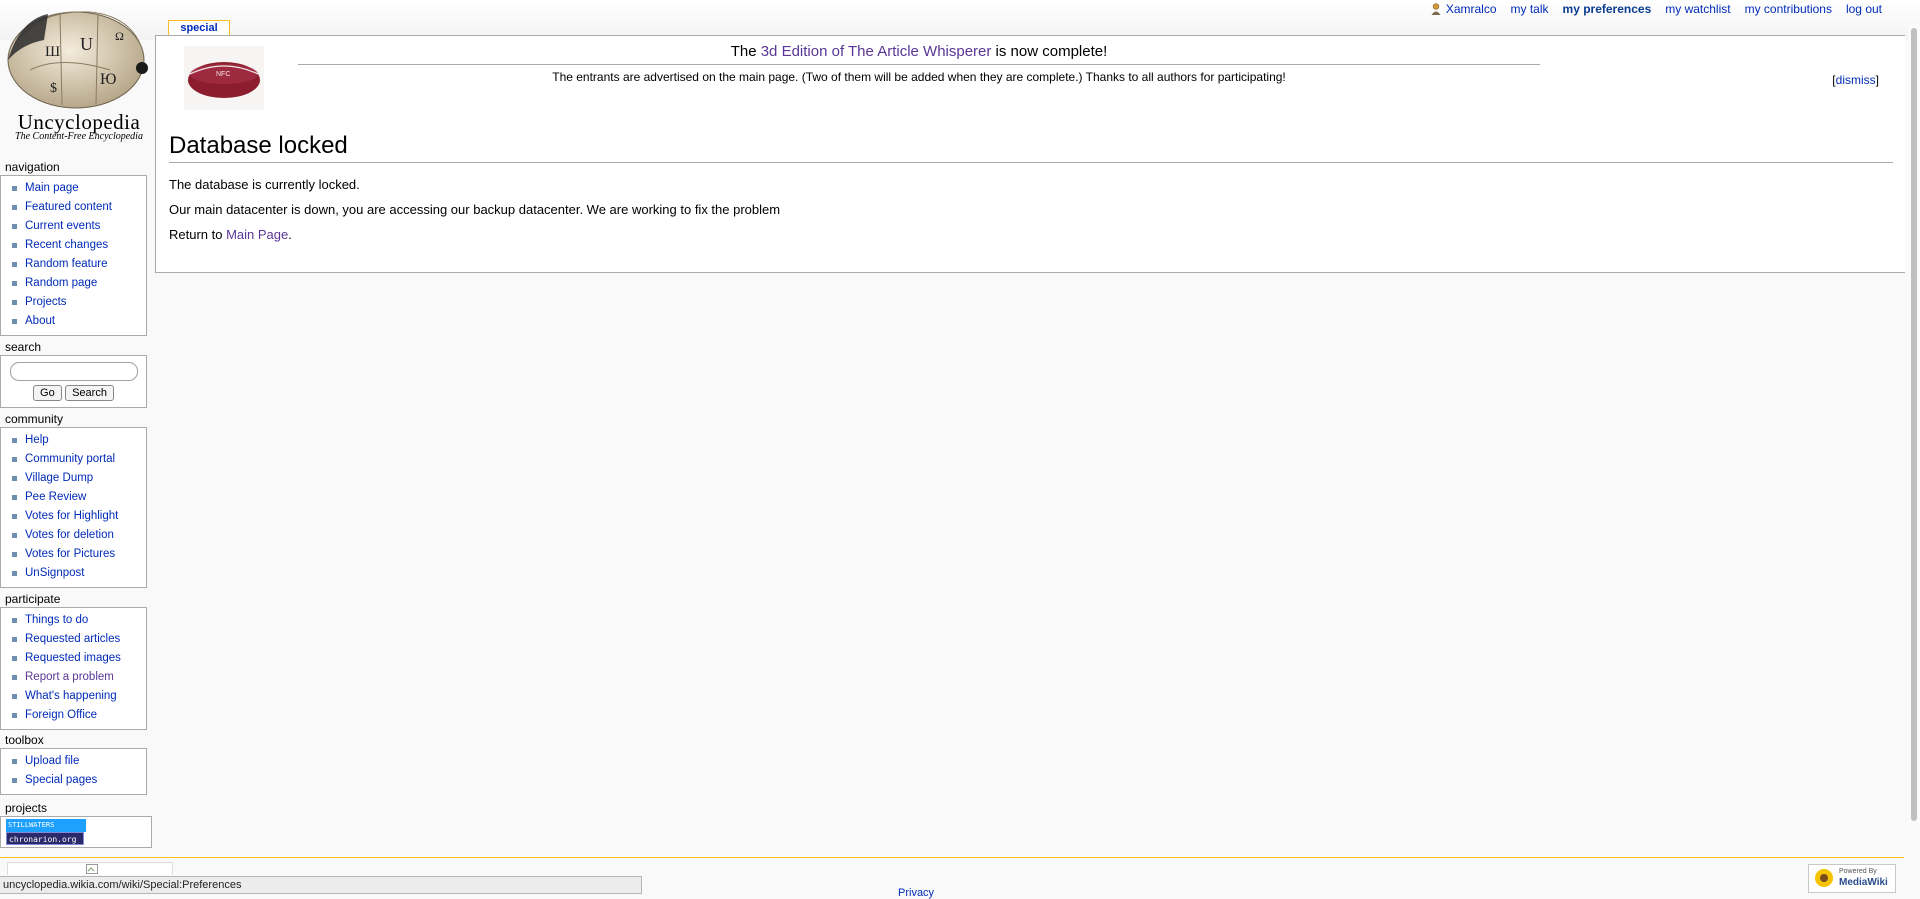  I want to click on privacy-link: Privacy, so click(916, 893).